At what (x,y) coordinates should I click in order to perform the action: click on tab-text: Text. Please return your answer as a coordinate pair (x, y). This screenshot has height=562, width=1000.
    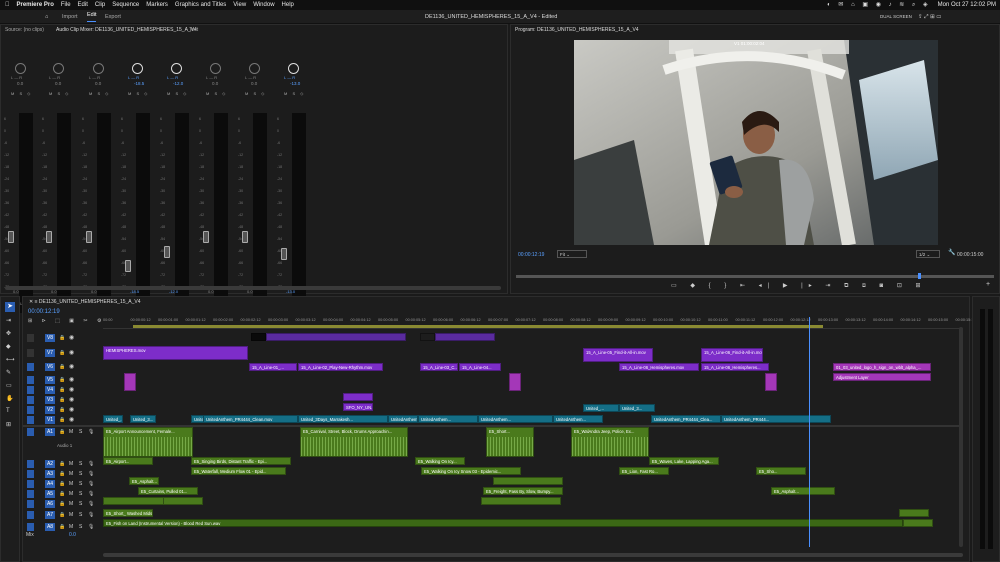
    Looking at the image, I should click on (193, 30).